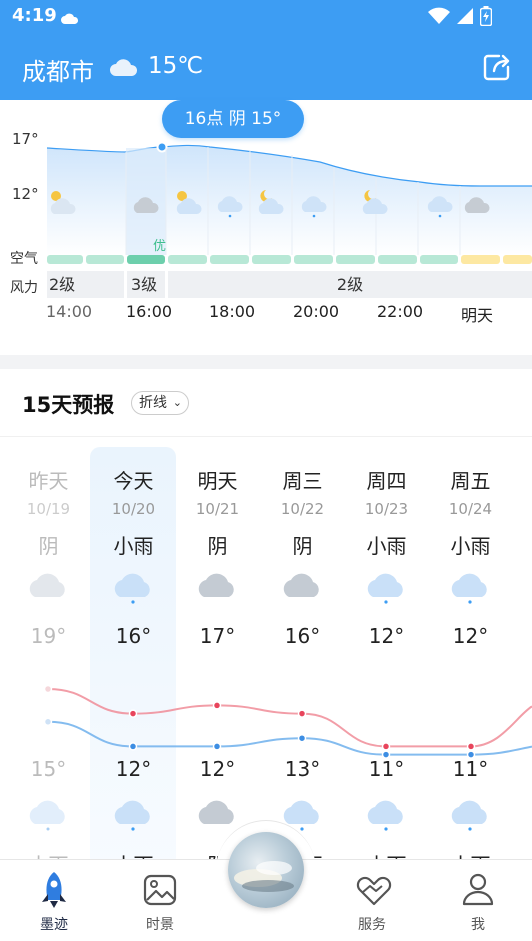  I want to click on nav-item-me: 我, so click(478, 900).